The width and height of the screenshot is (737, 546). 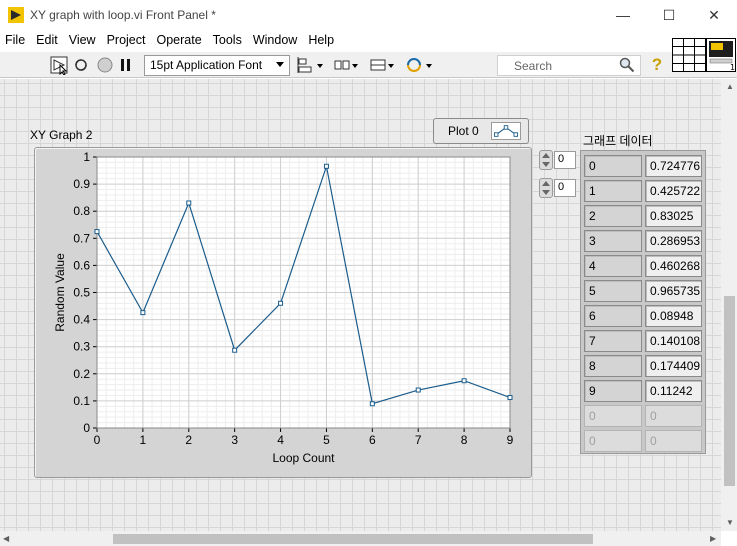 What do you see at coordinates (546, 160) in the screenshot?
I see `row-index-spinner-icon` at bounding box center [546, 160].